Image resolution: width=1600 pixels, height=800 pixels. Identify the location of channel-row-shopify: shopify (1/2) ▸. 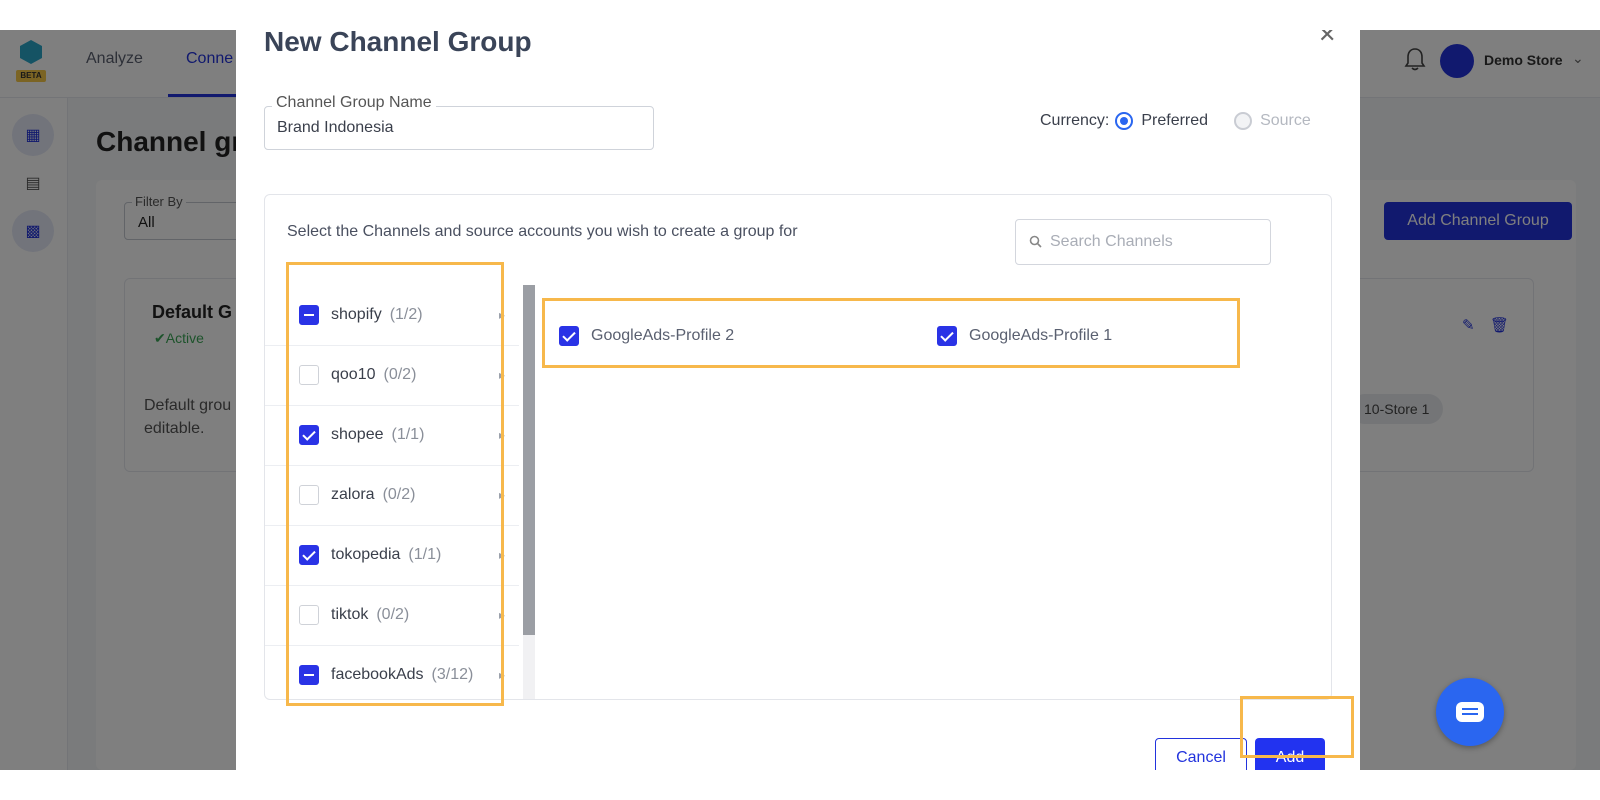
(392, 315).